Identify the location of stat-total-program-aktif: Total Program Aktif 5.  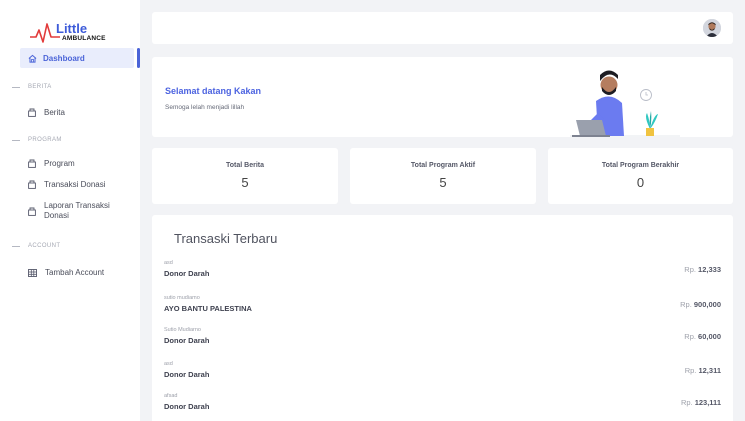
(443, 176).